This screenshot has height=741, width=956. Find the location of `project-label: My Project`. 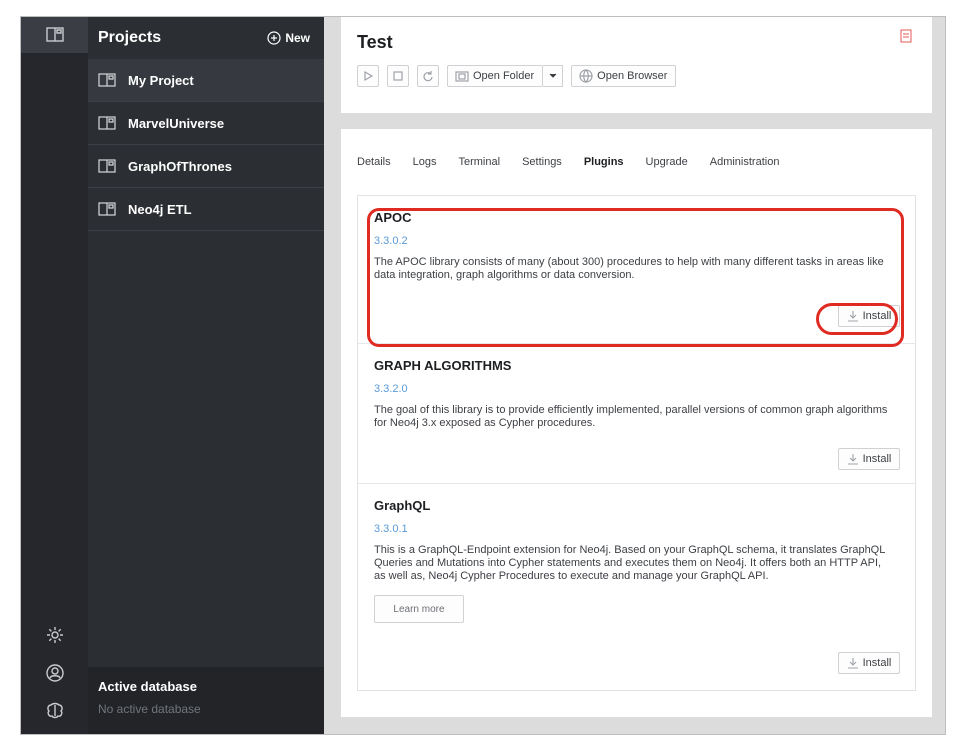

project-label: My Project is located at coordinates (161, 80).